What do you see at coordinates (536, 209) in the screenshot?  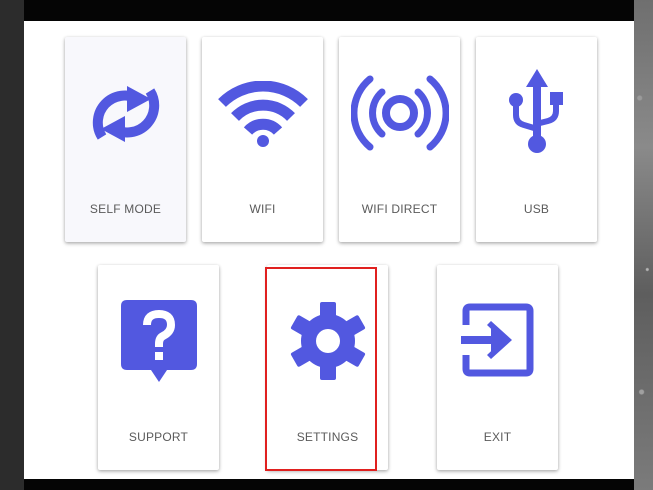 I see `usb-label: USB` at bounding box center [536, 209].